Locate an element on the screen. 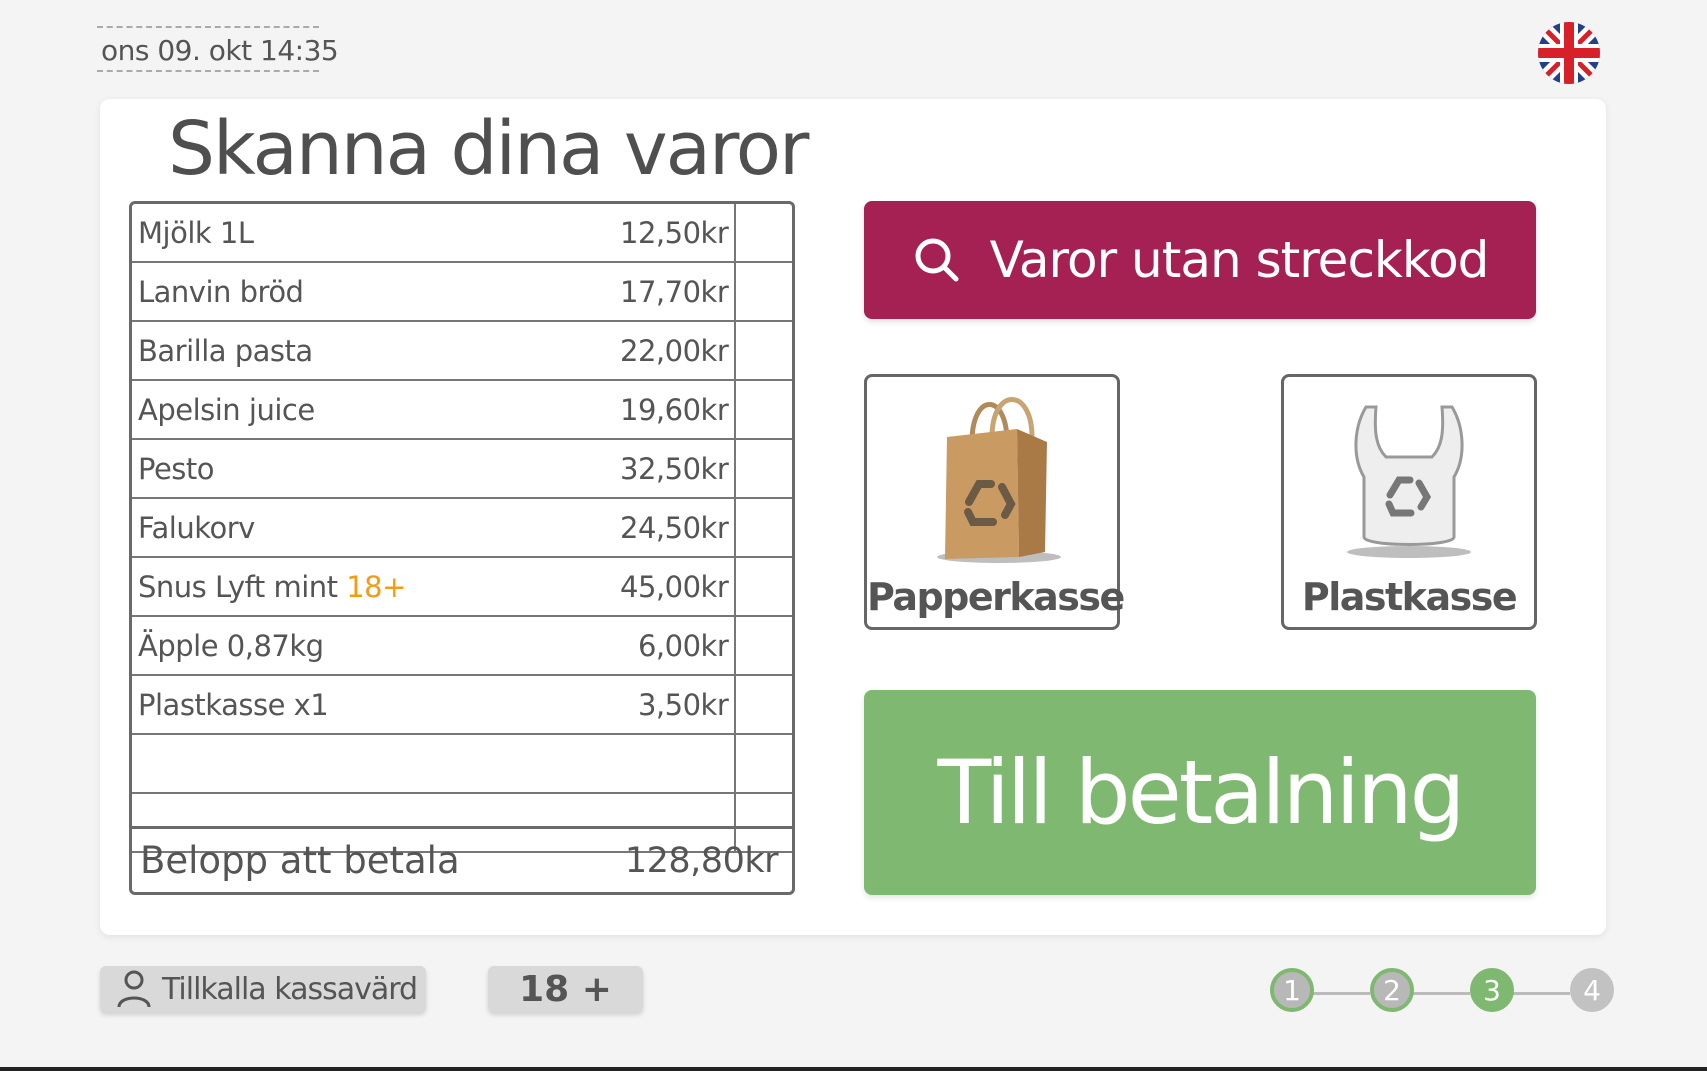 The height and width of the screenshot is (1071, 1707). table-row: Mjölk 1L 12,50kr is located at coordinates (462, 233).